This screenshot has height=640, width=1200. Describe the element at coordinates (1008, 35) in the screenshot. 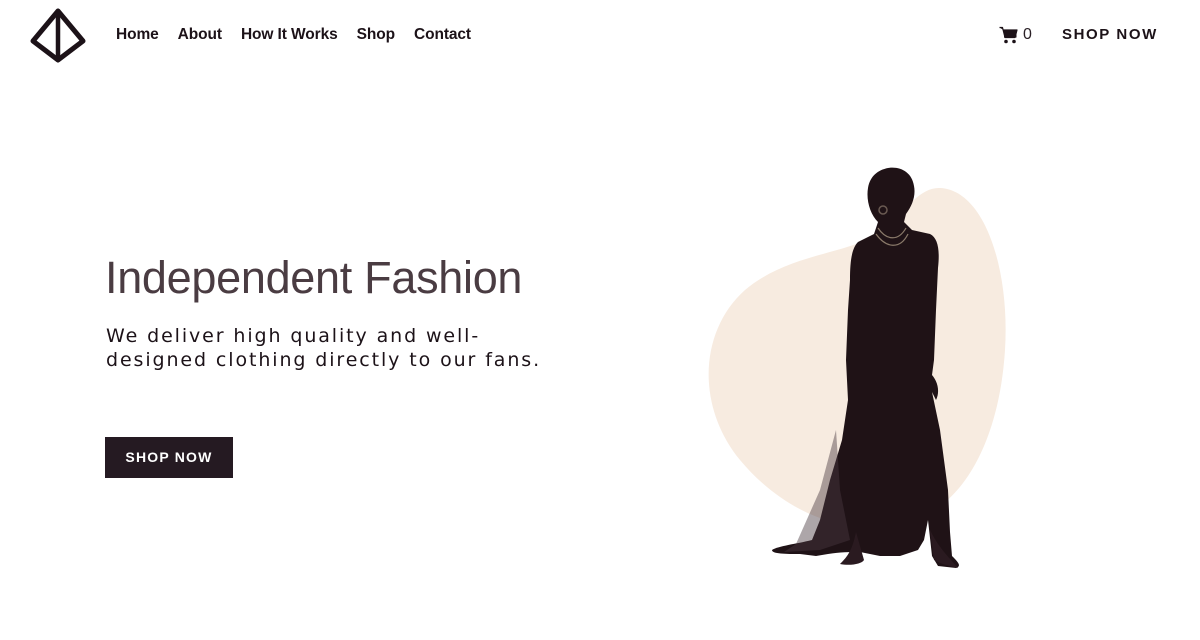

I see `shopping-cart-icon` at that location.